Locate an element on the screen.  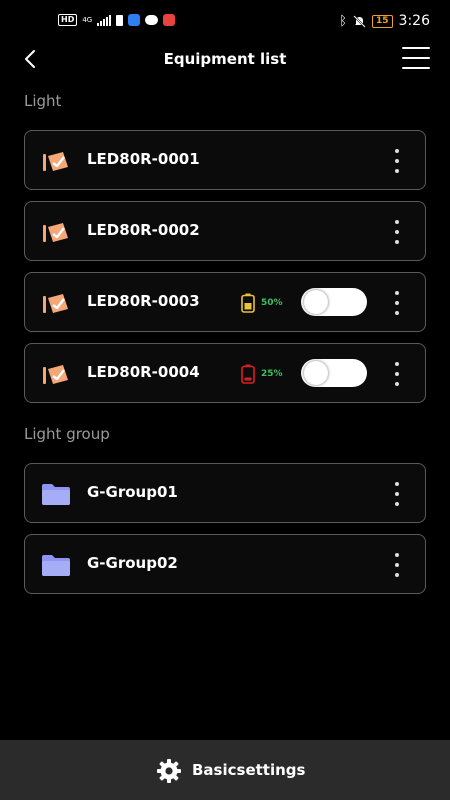
sim-icon is located at coordinates (120, 20).